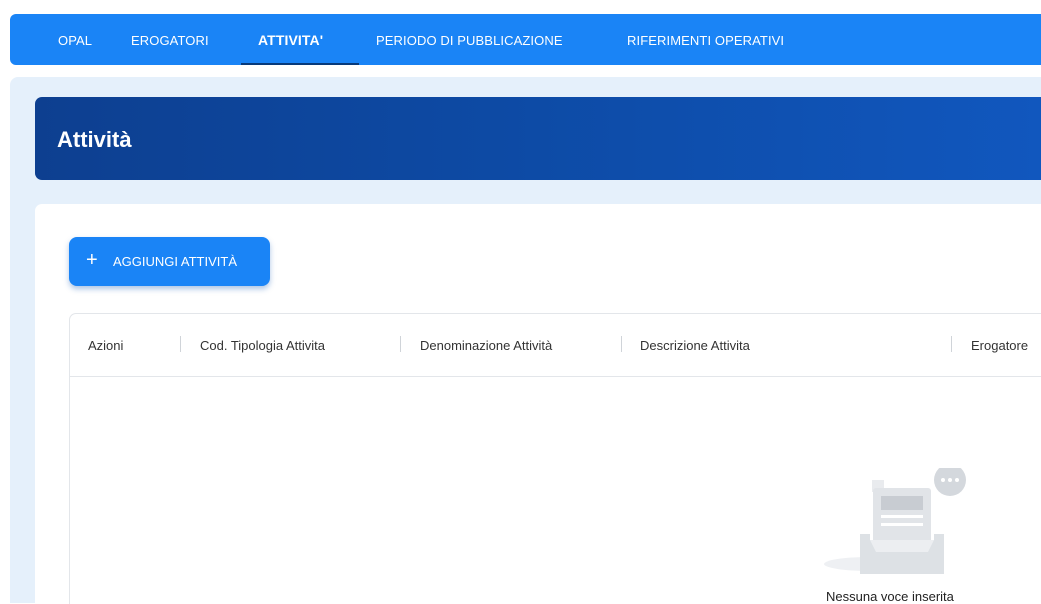  What do you see at coordinates (92, 260) in the screenshot?
I see `plus-icon: +` at bounding box center [92, 260].